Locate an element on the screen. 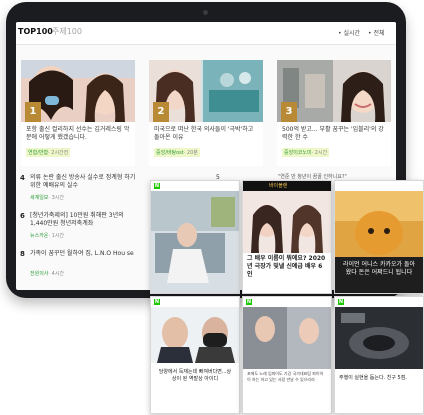 This screenshot has width=424, height=415. phone-4-caption: 당양에서 득재는데 빠져버다면...상상이 된 역발상 아이디 is located at coordinates (195, 375).